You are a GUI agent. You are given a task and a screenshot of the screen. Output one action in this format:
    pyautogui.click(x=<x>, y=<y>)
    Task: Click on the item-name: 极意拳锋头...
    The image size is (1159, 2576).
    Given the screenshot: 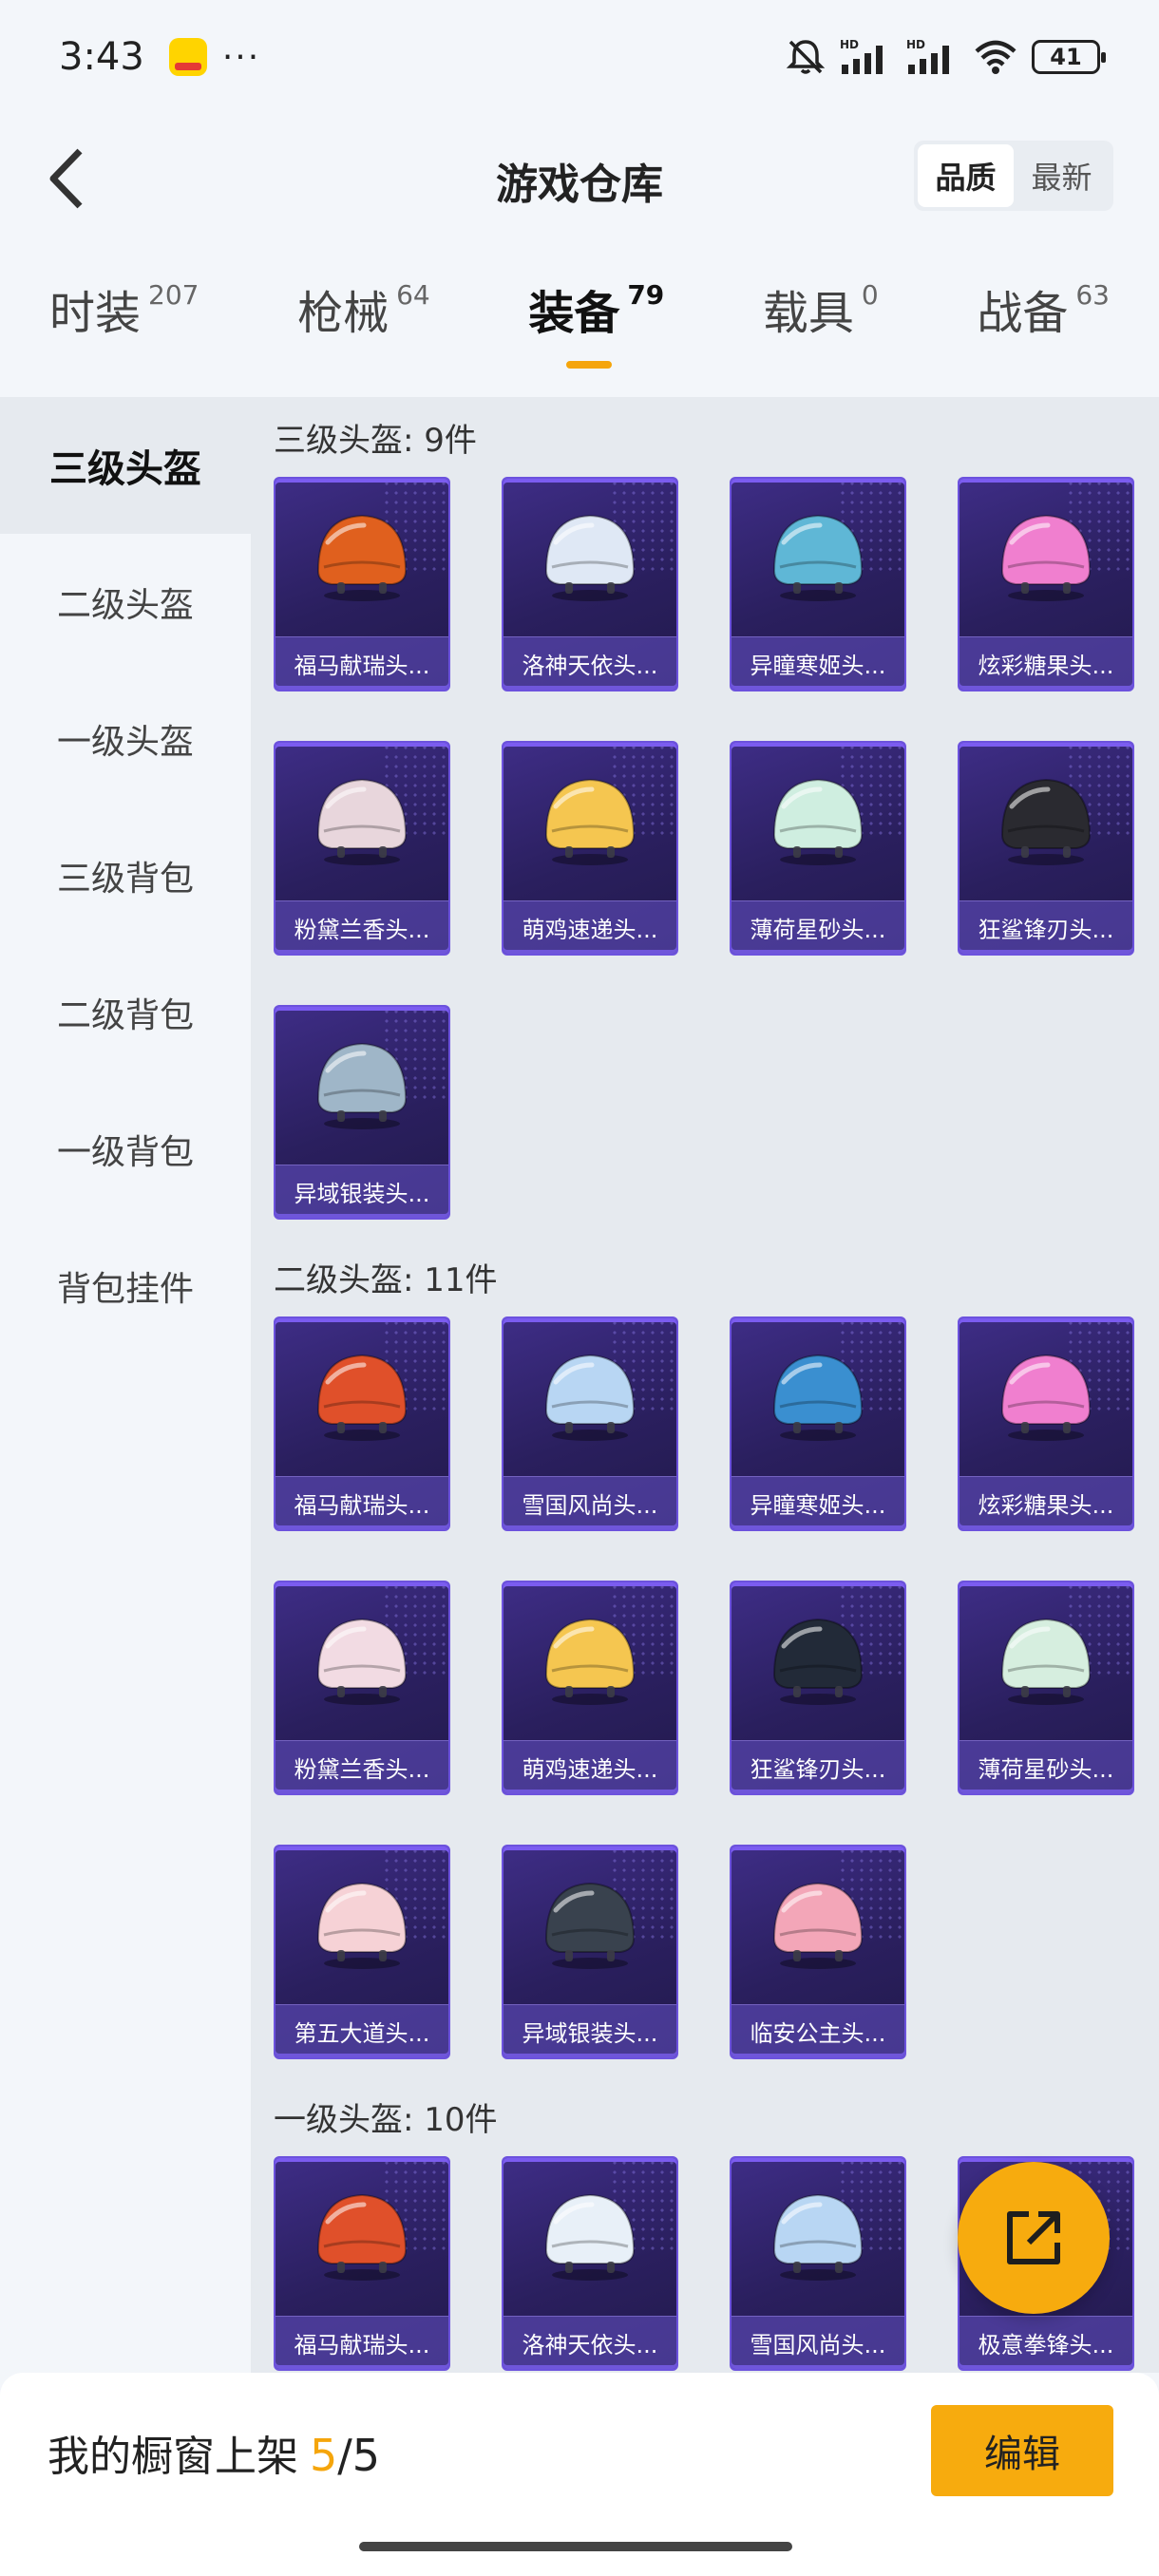 What is the action you would take?
    pyautogui.click(x=1046, y=2342)
    